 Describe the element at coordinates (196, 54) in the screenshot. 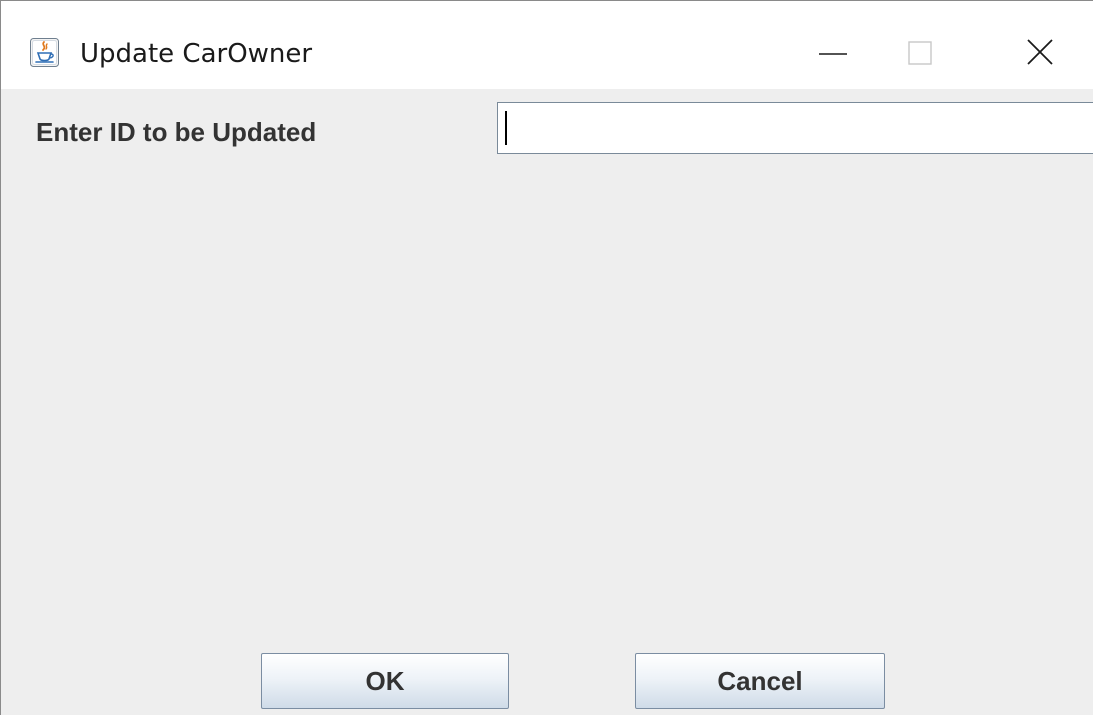

I see `window-title: Update CarOwner` at that location.